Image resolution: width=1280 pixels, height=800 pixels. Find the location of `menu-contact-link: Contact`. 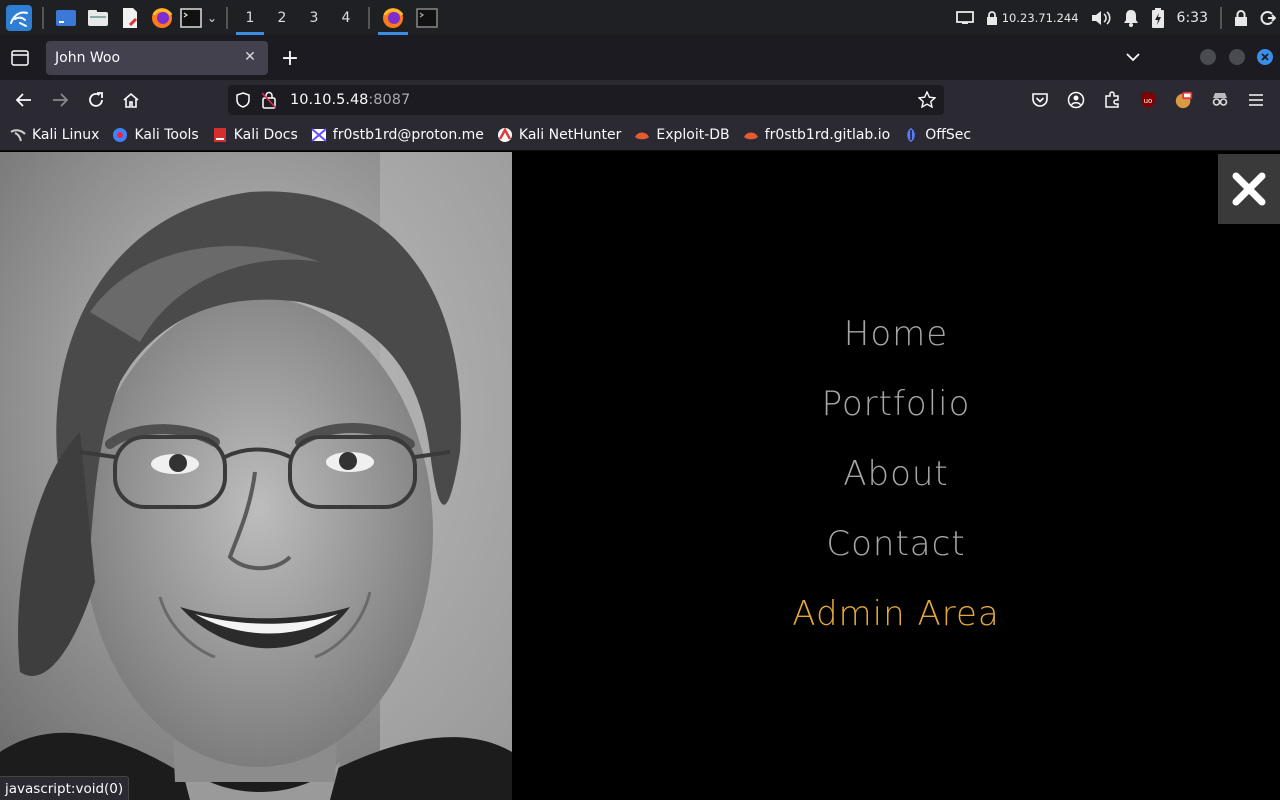

menu-contact-link: Contact is located at coordinates (896, 544).